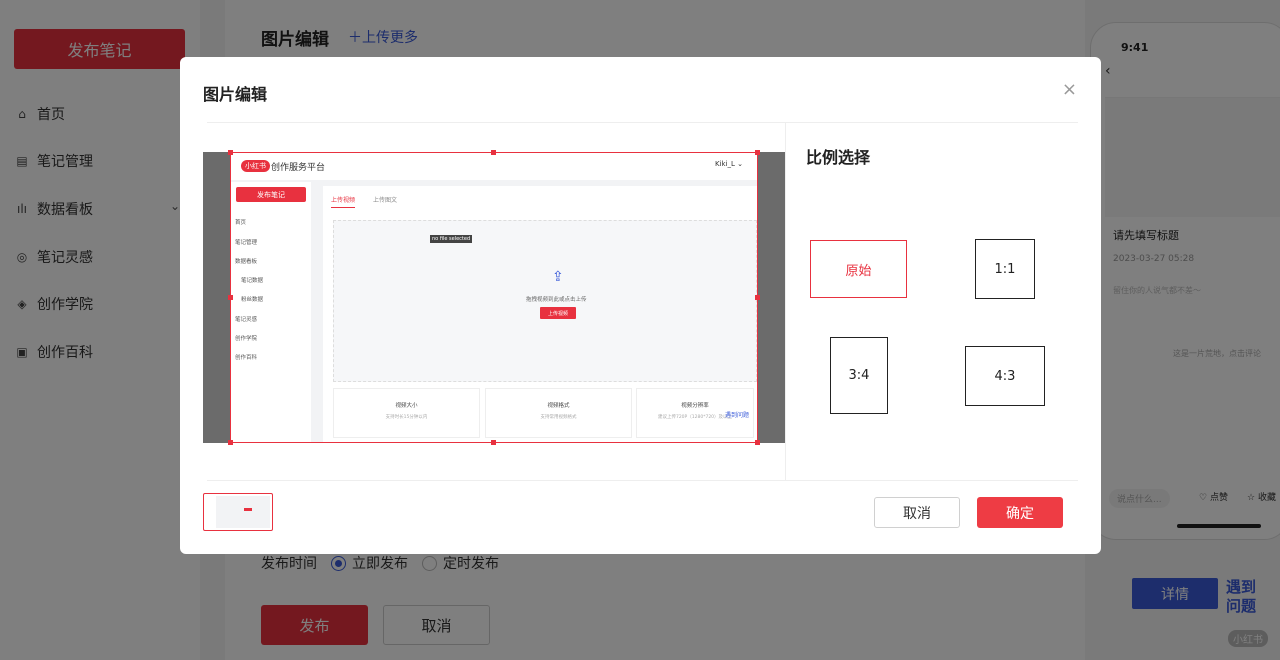 The width and height of the screenshot is (1280, 660). I want to click on ratio-title: 比例选择, so click(838, 157).